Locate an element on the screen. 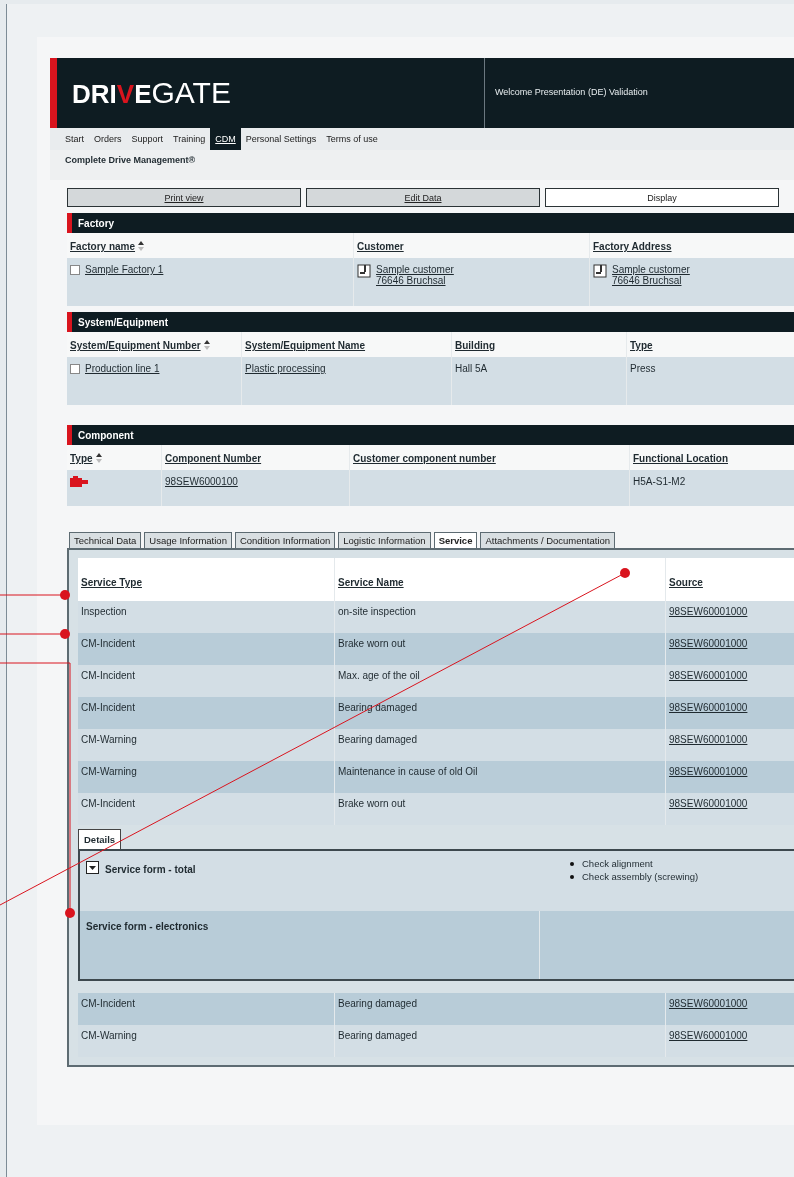 This screenshot has width=794, height=1177. service-name: Max. age of the oil is located at coordinates (500, 681).